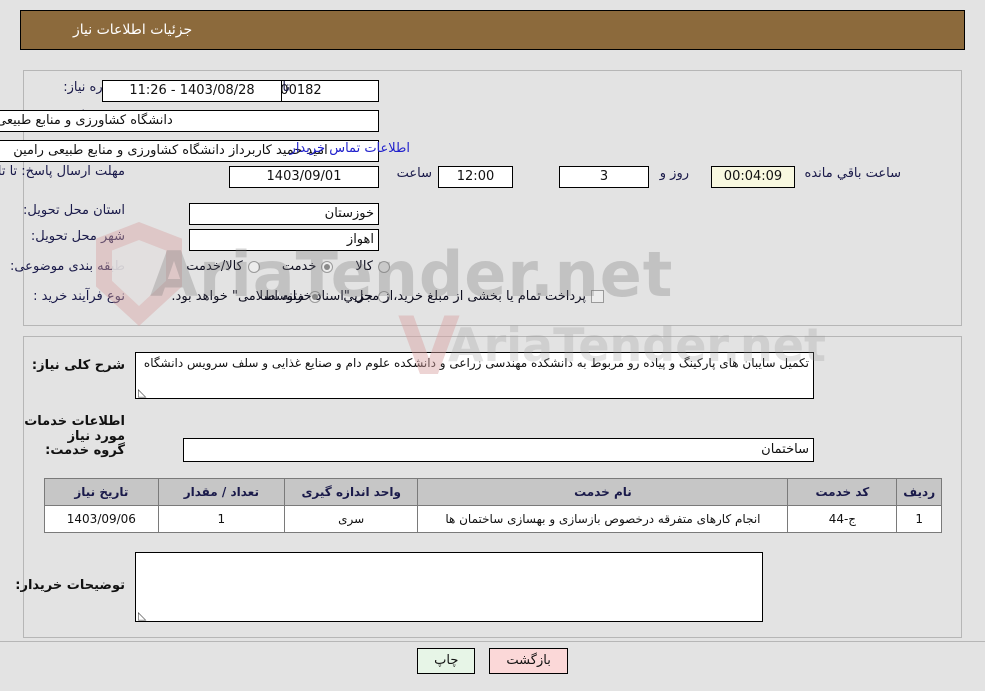  What do you see at coordinates (498, 450) in the screenshot?
I see `service-group-field: ساختمان` at bounding box center [498, 450].